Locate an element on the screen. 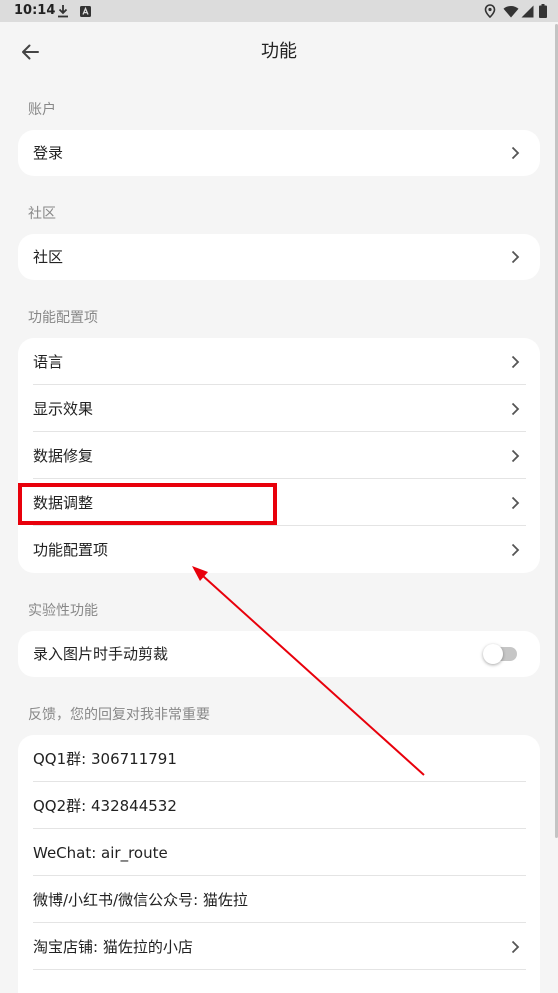  row-label: 显示效果 is located at coordinates (63, 408).